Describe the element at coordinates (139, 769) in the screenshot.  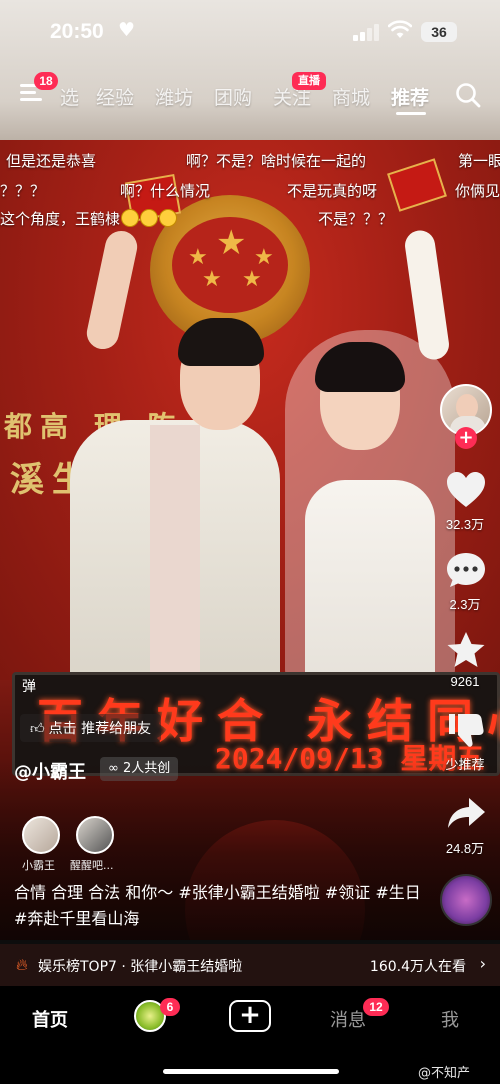
I see `cocreate-badge: ∞ 2人共创` at that location.